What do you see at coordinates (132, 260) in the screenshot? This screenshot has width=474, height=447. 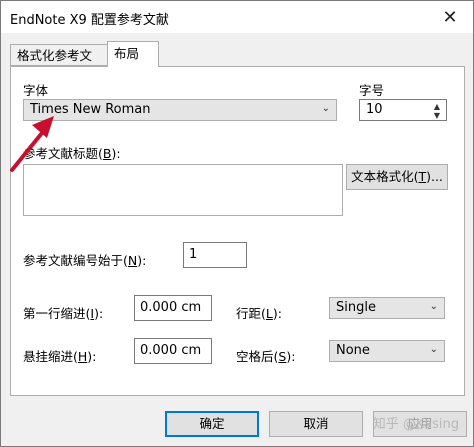 I see `start-number-accesskey: N` at bounding box center [132, 260].